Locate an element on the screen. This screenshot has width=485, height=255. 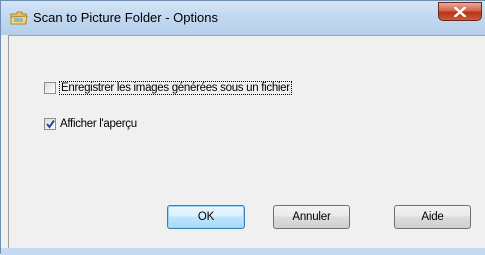
checkmark-icon is located at coordinates (50, 124).